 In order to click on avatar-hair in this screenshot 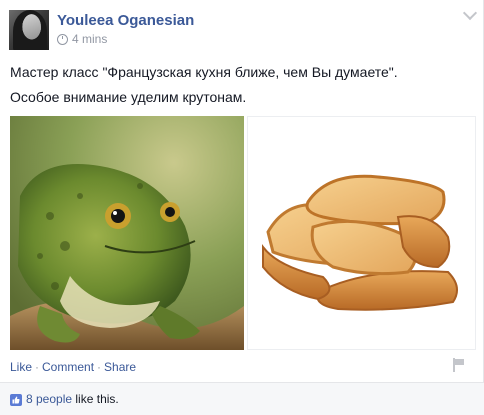, I will do `click(30, 30)`.